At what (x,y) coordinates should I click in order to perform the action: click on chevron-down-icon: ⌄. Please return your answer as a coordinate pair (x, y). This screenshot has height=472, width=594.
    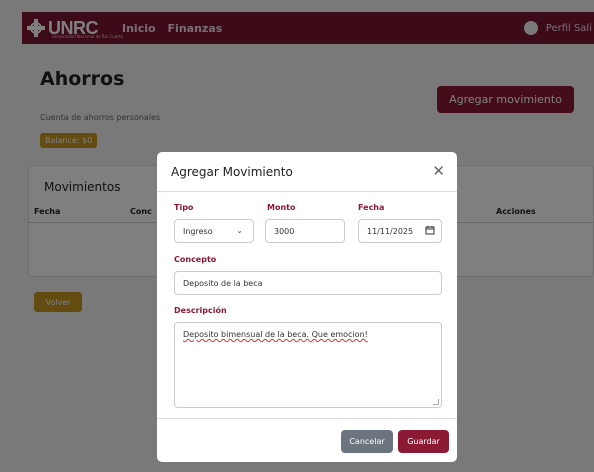
    Looking at the image, I should click on (239, 230).